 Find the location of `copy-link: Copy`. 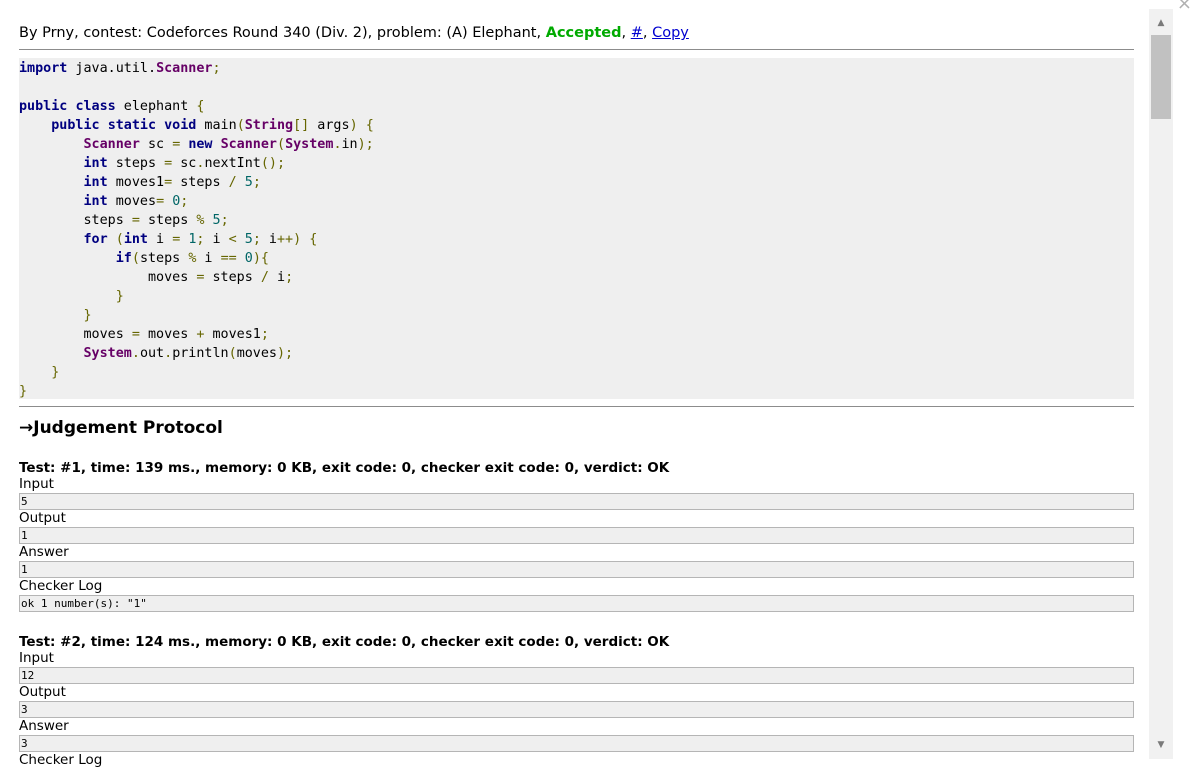

copy-link: Copy is located at coordinates (670, 33).